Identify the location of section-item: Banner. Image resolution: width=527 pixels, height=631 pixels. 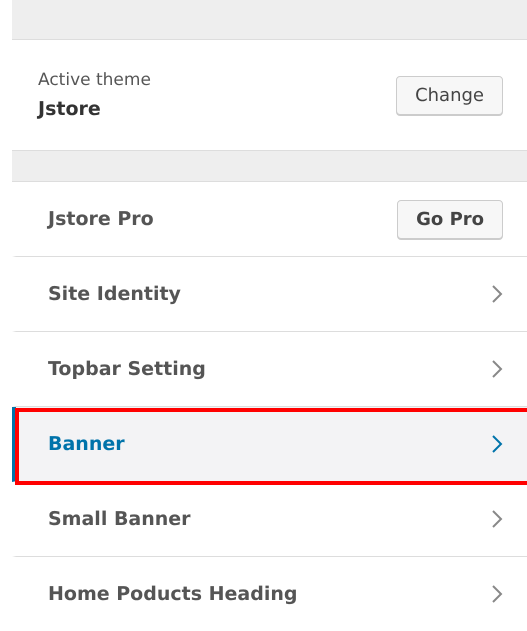
(269, 444).